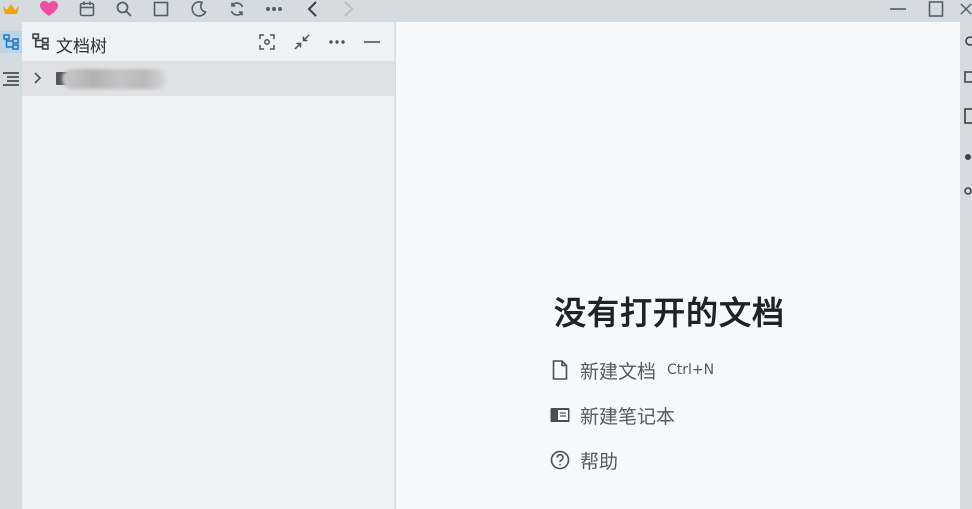 The height and width of the screenshot is (509, 972). What do you see at coordinates (966, 265) in the screenshot?
I see `right-dock` at bounding box center [966, 265].